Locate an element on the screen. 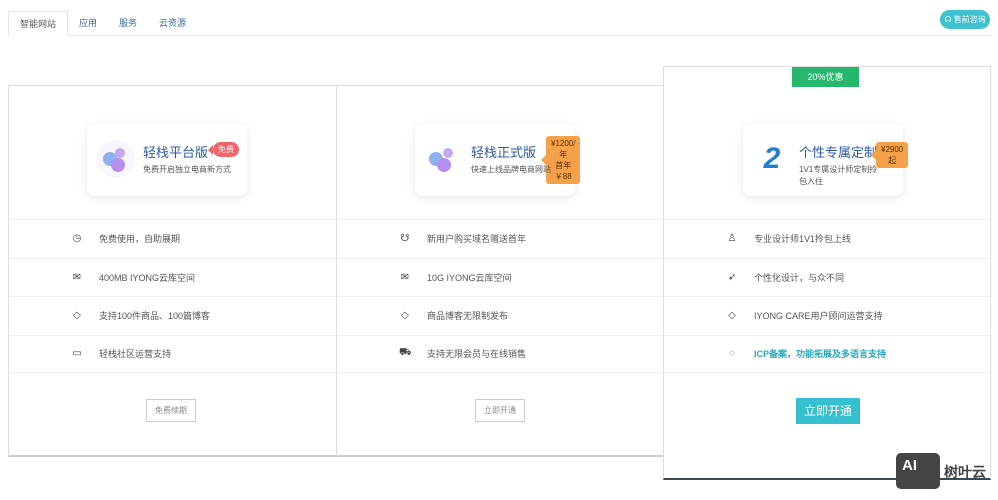 This screenshot has width=998, height=500. discount-badge: 20%优惠 is located at coordinates (825, 77).